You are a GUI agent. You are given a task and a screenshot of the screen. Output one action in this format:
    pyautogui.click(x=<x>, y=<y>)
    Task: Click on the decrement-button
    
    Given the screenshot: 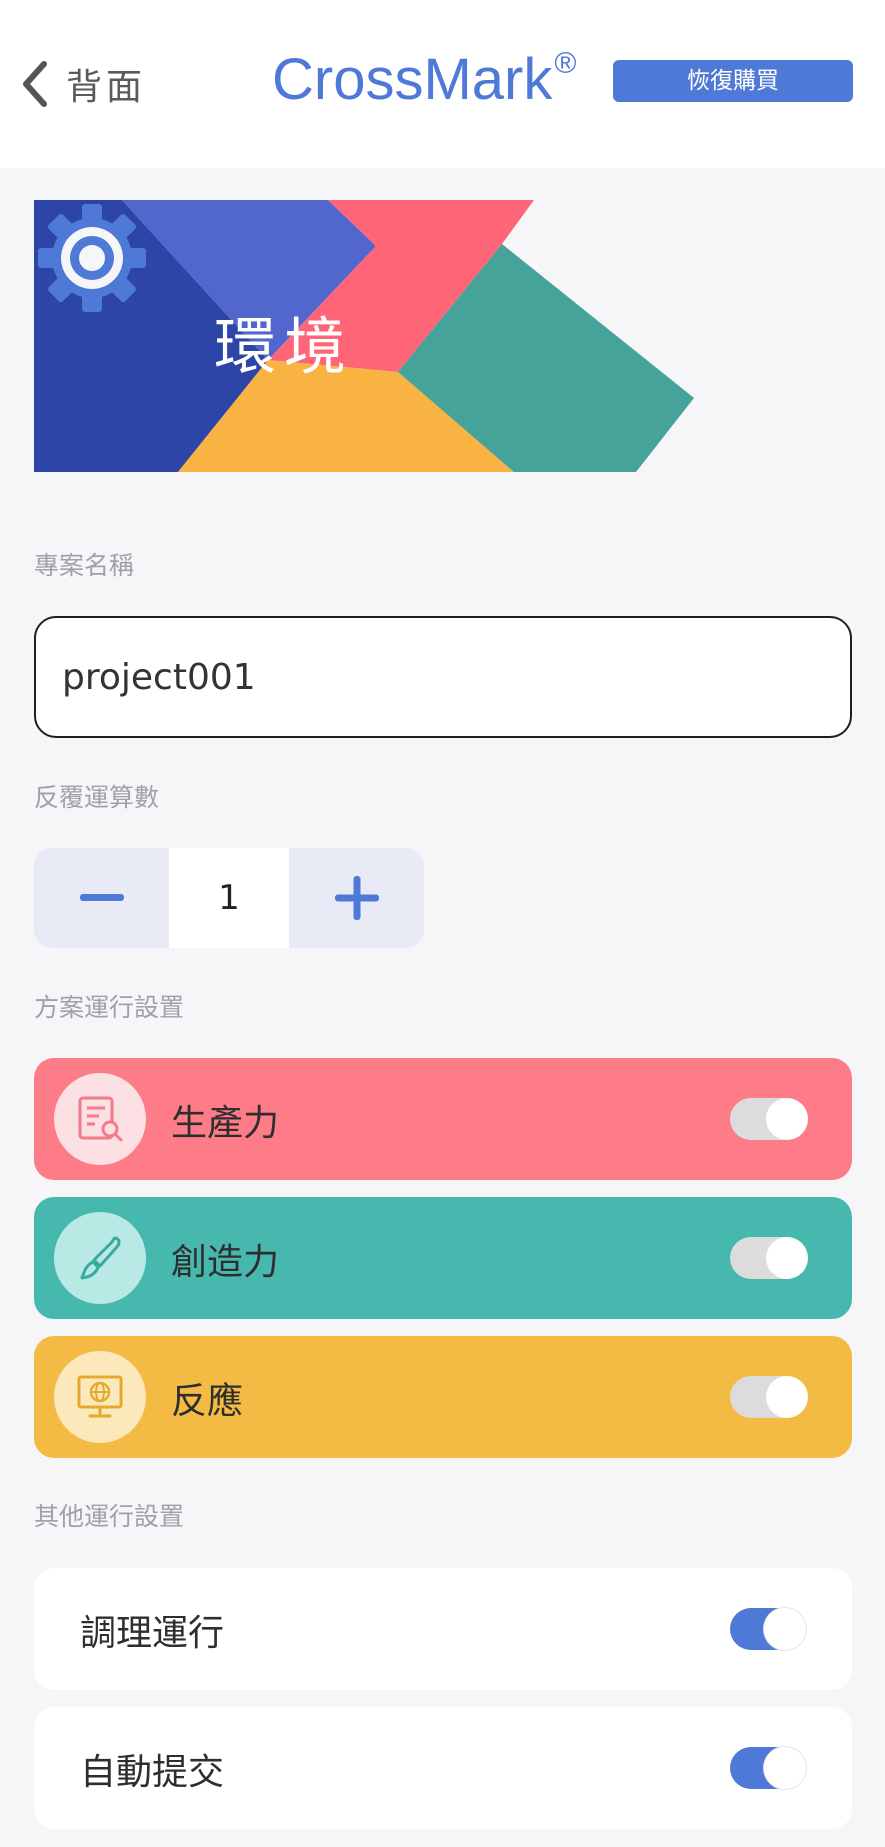 What is the action you would take?
    pyautogui.click(x=101, y=898)
    